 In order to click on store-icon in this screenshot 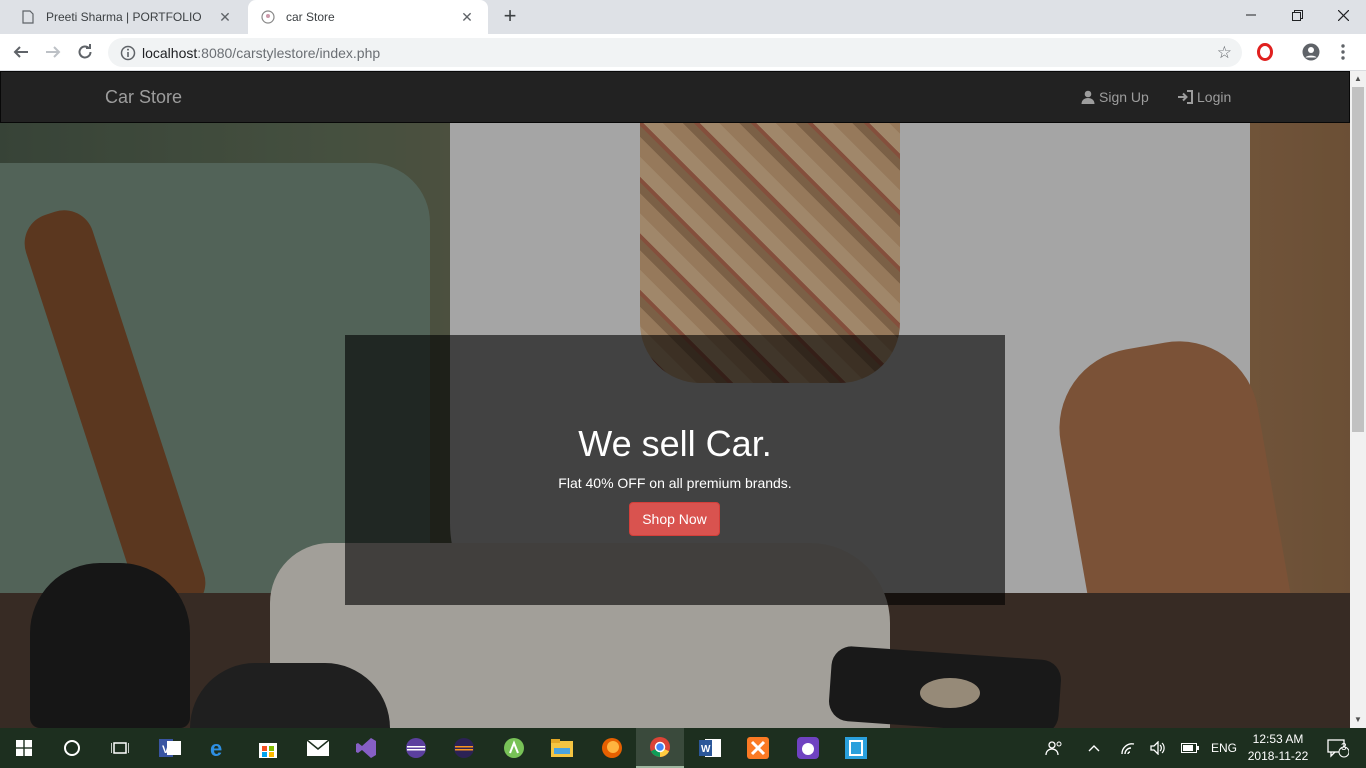, I will do `click(268, 748)`.